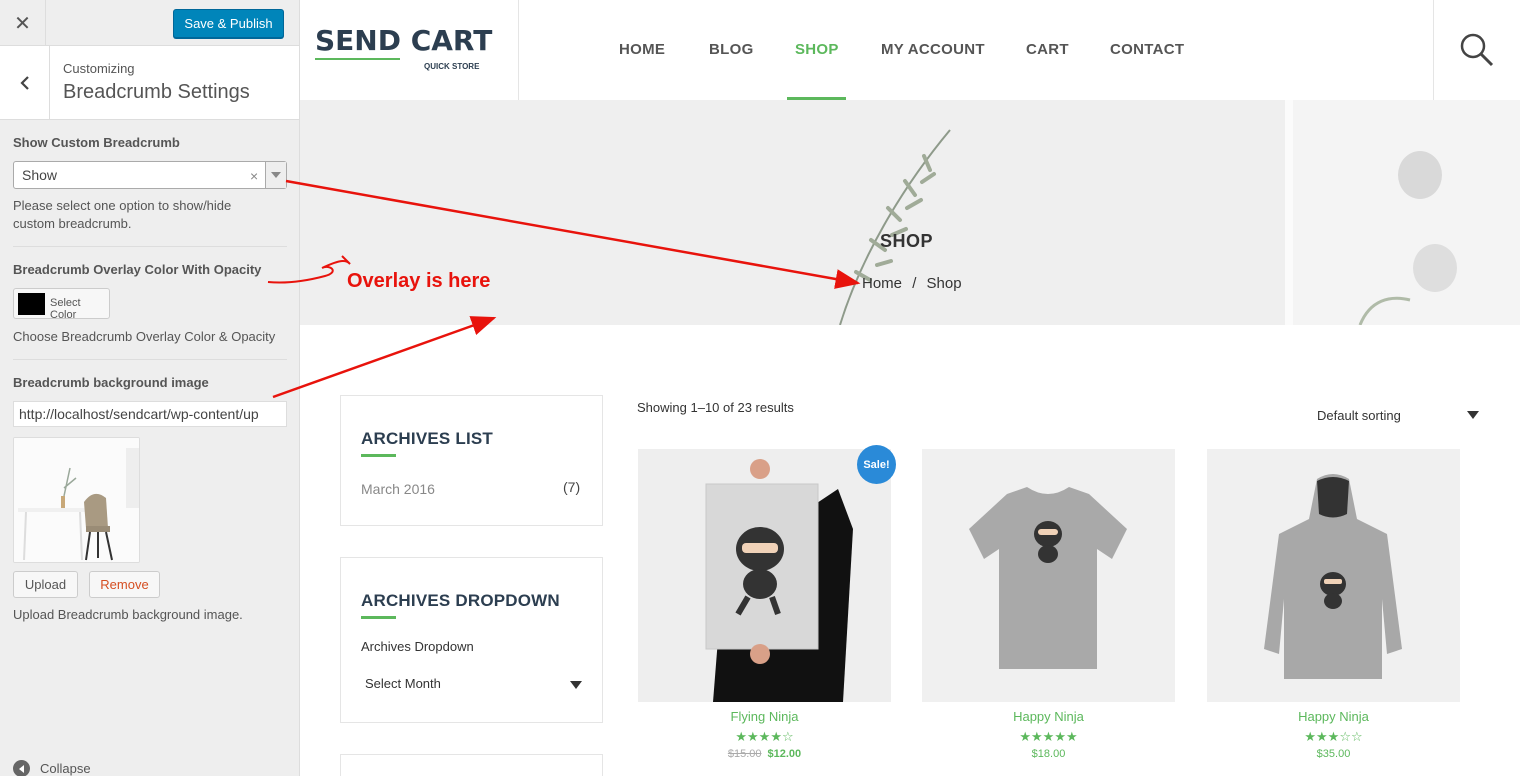  I want to click on results-count: Showing 1–10 of 23 results, so click(715, 407).